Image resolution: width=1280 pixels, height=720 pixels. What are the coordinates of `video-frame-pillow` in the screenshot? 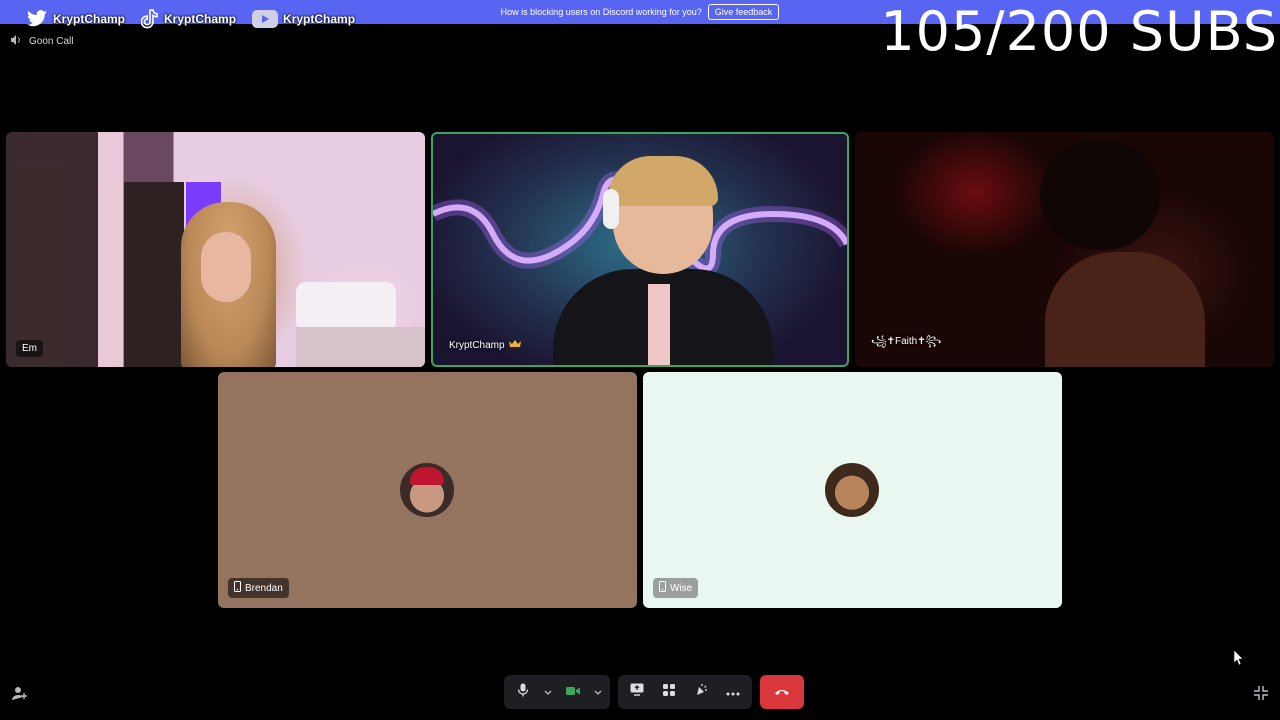 It's located at (346, 307).